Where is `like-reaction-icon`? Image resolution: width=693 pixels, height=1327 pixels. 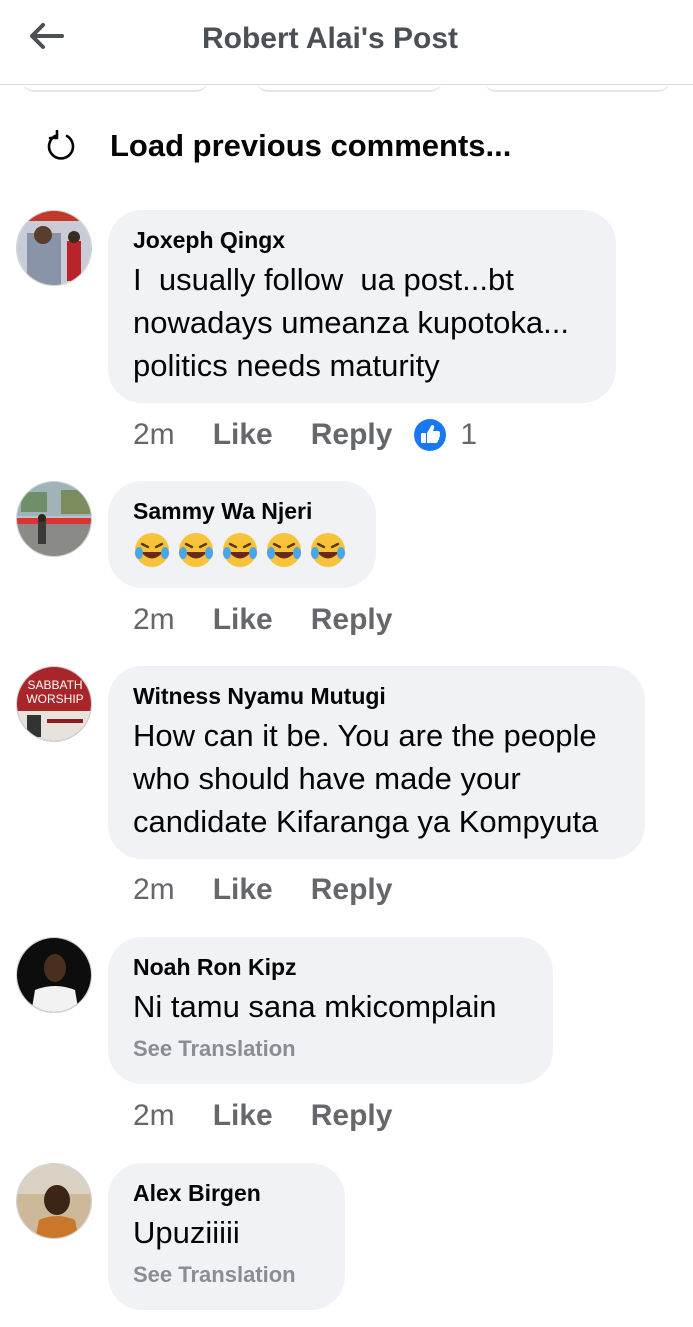 like-reaction-icon is located at coordinates (430, 435).